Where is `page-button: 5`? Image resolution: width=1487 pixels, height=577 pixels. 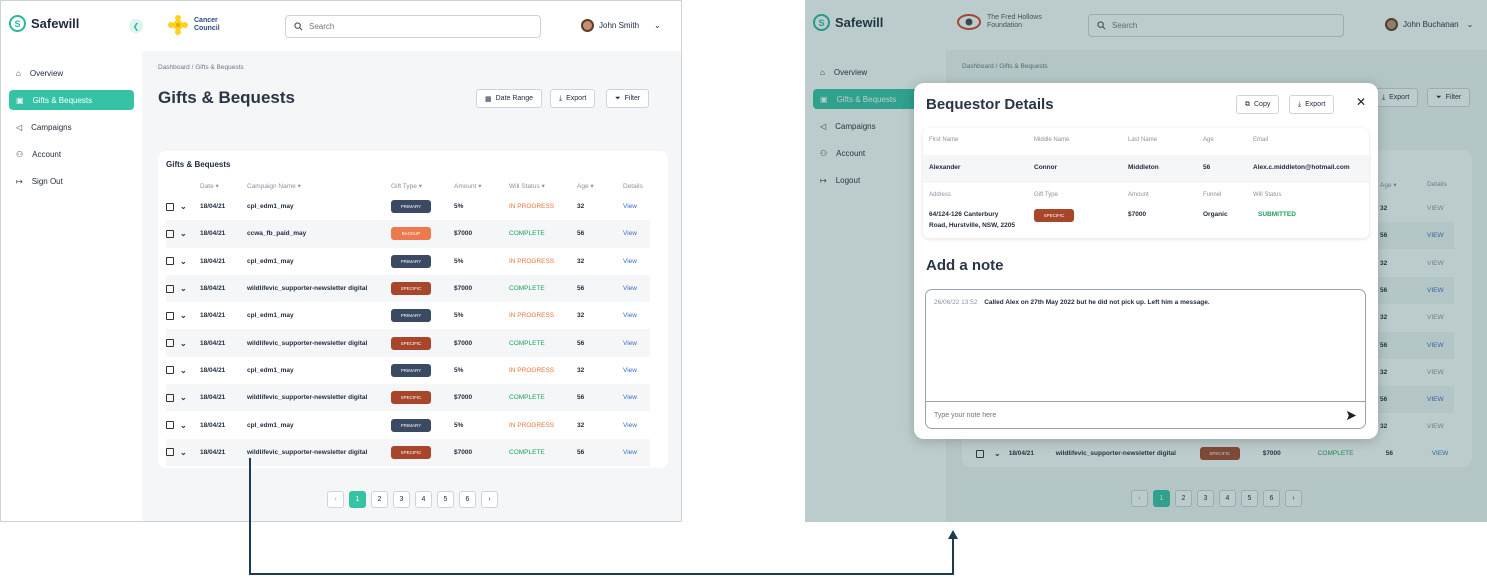 page-button: 5 is located at coordinates (445, 499).